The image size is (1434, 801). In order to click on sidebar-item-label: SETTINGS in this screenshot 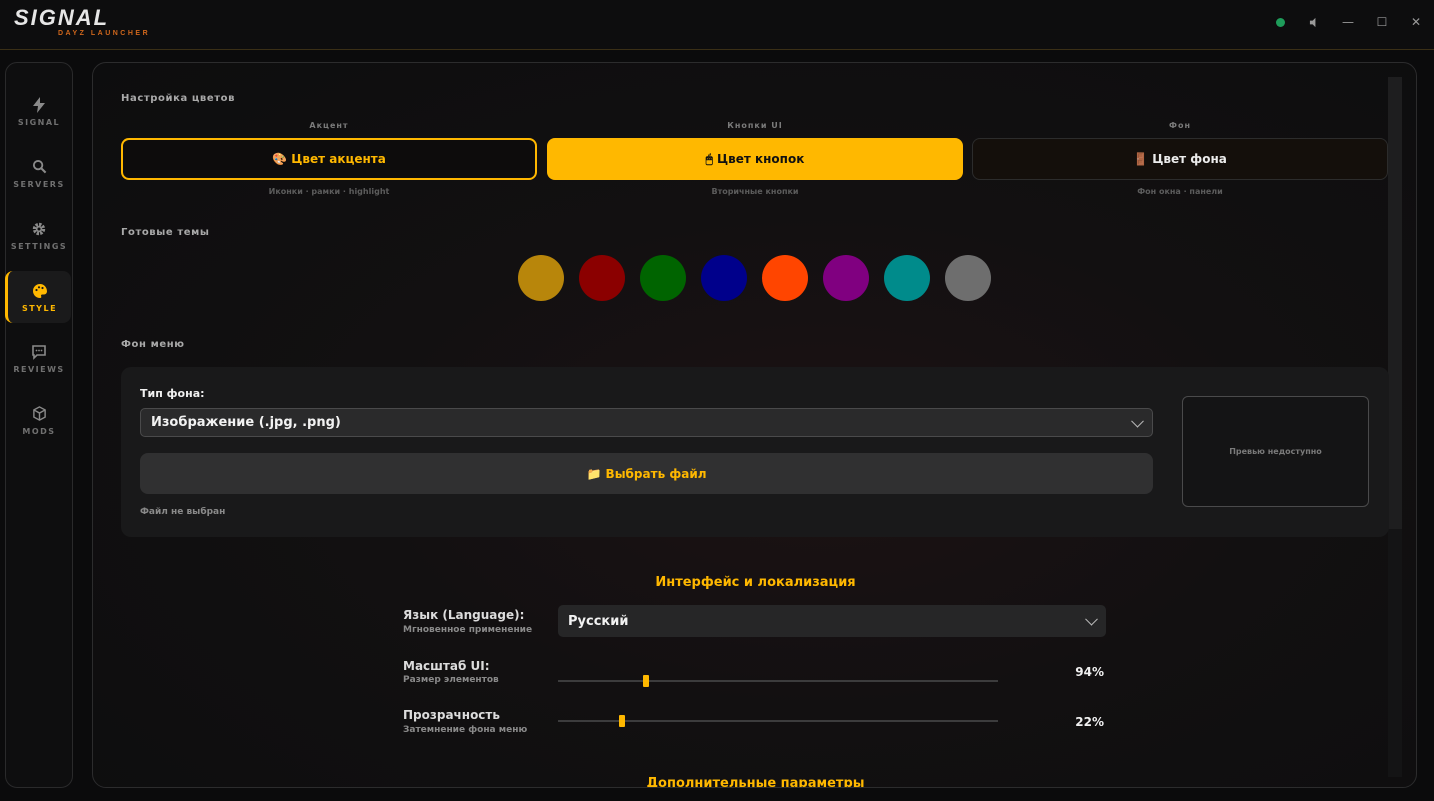, I will do `click(39, 246)`.